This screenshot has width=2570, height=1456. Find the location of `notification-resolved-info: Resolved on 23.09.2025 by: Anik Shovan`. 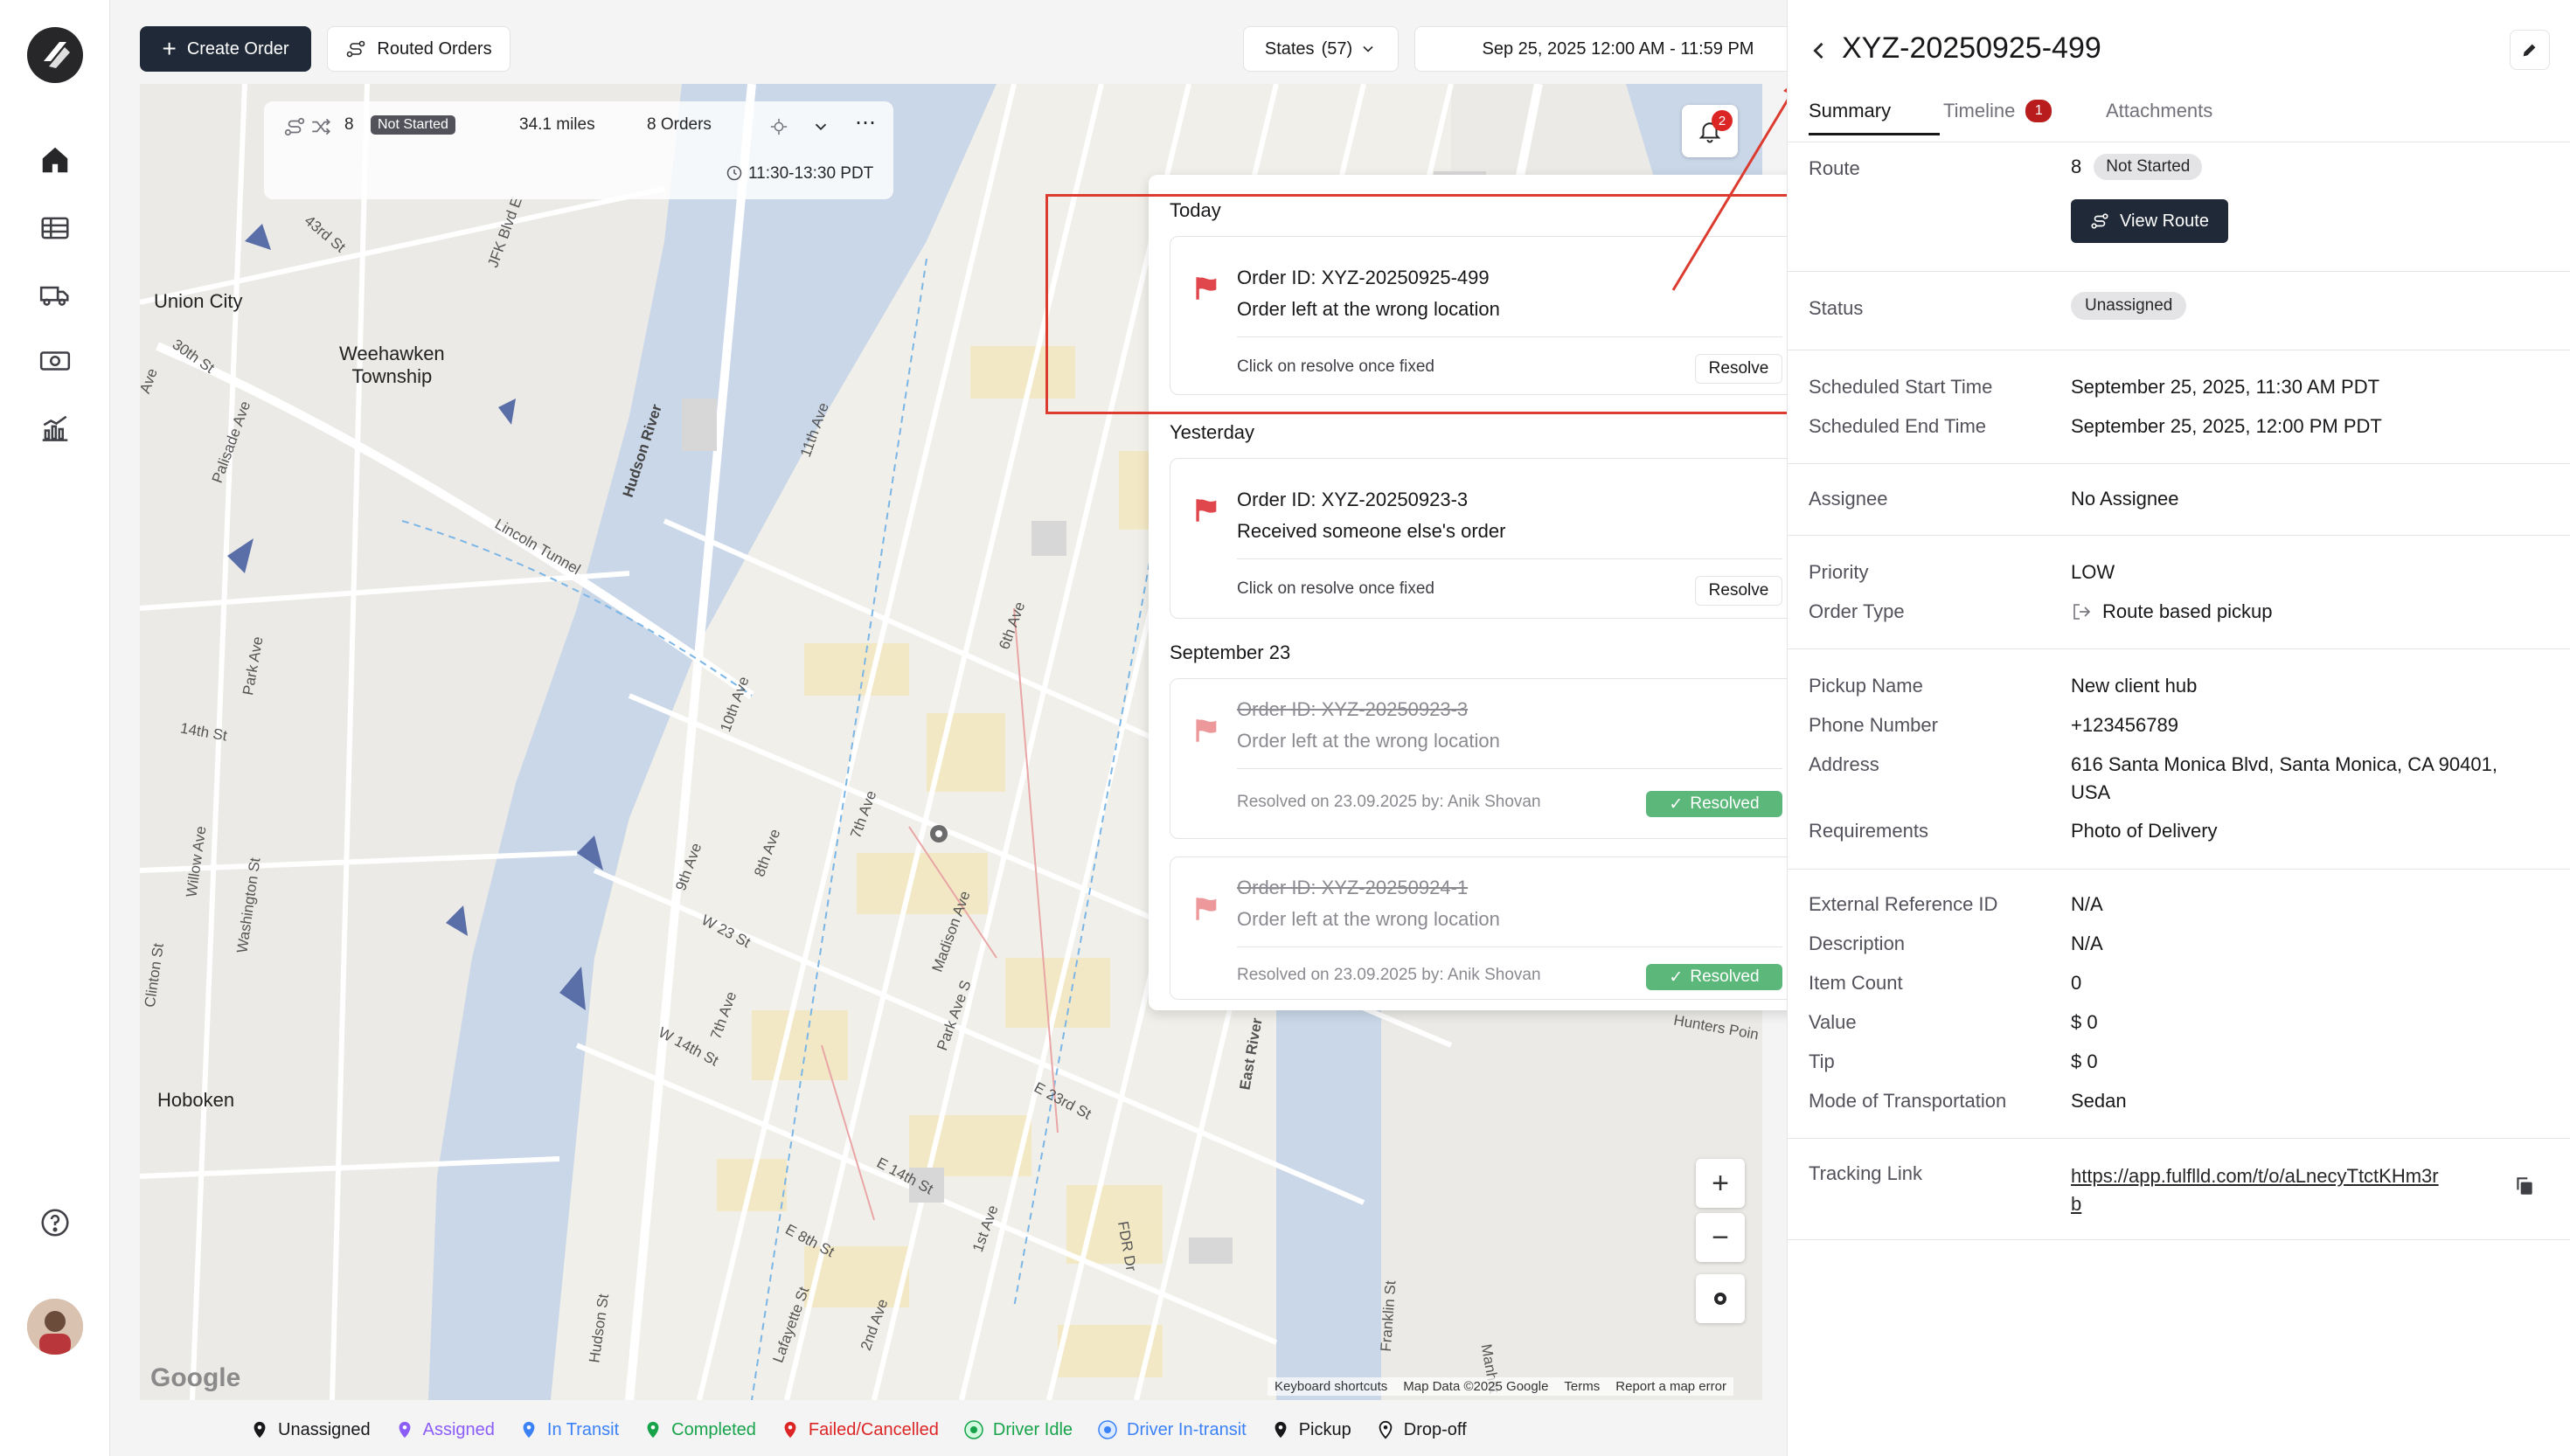

notification-resolved-info: Resolved on 23.09.2025 by: Anik Shovan is located at coordinates (1389, 802).